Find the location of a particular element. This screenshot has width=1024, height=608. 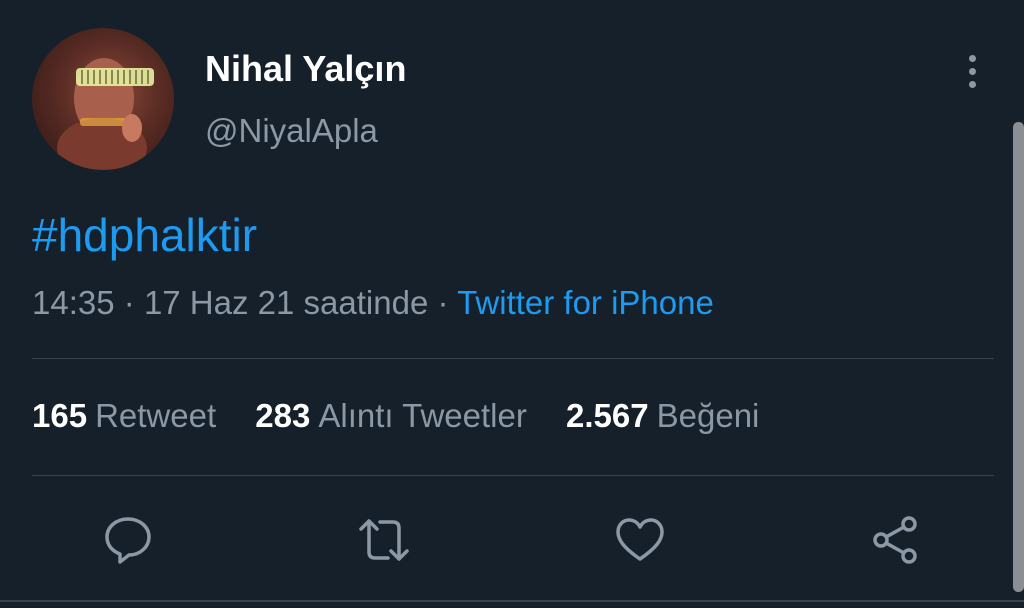

reply-icon is located at coordinates (128, 540).